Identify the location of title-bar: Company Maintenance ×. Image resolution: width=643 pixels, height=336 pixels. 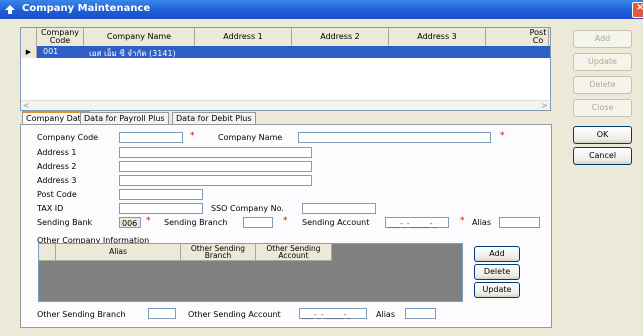
(321, 9).